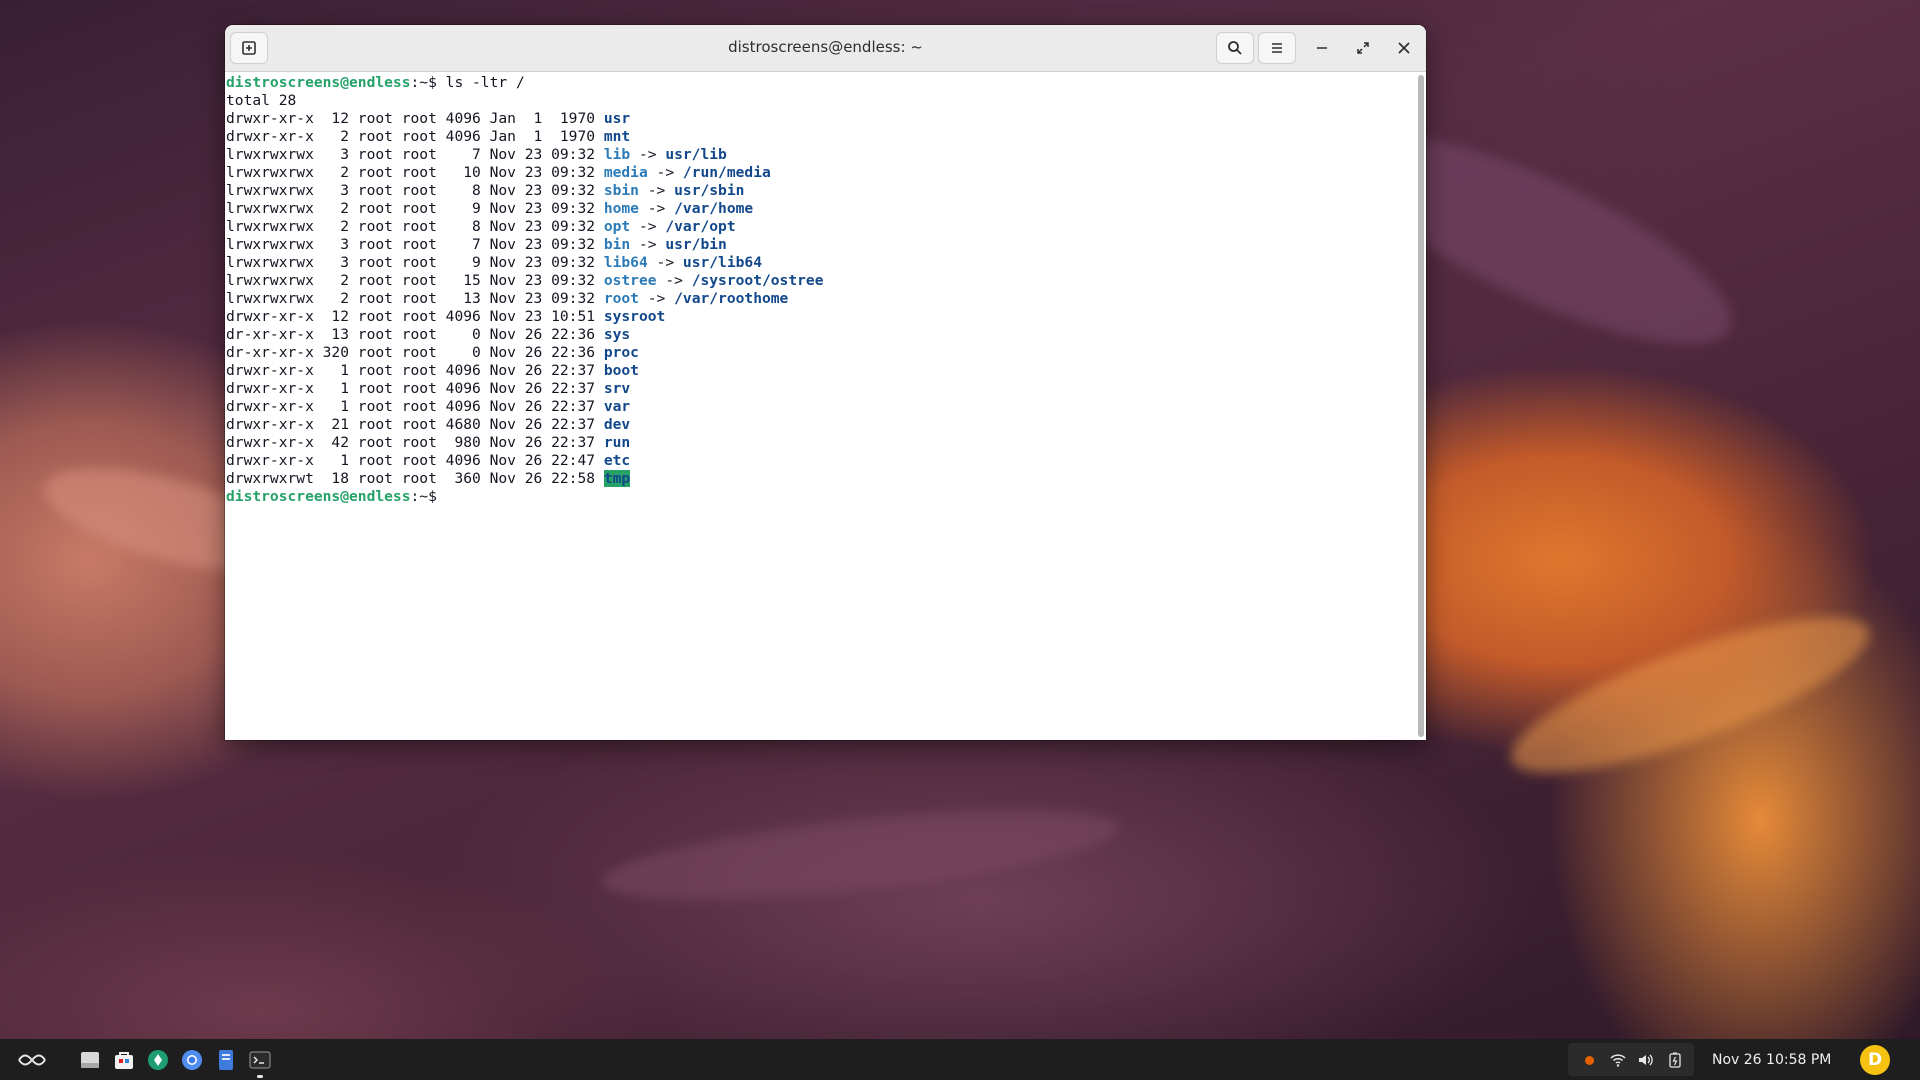 Image resolution: width=1920 pixels, height=1080 pixels. What do you see at coordinates (625, 262) in the screenshot?
I see `terminal-link-text: lib64` at bounding box center [625, 262].